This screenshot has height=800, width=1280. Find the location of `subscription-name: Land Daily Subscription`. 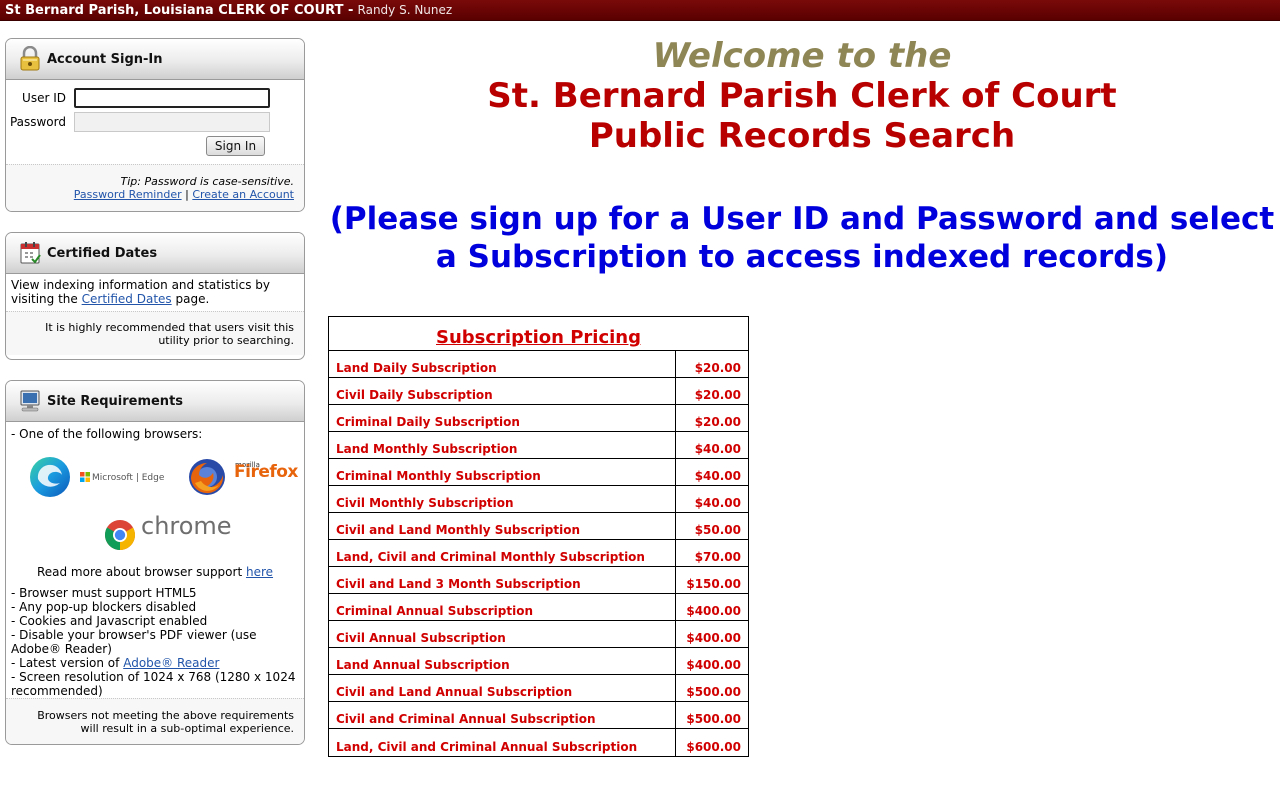

subscription-name: Land Daily Subscription is located at coordinates (502, 364).